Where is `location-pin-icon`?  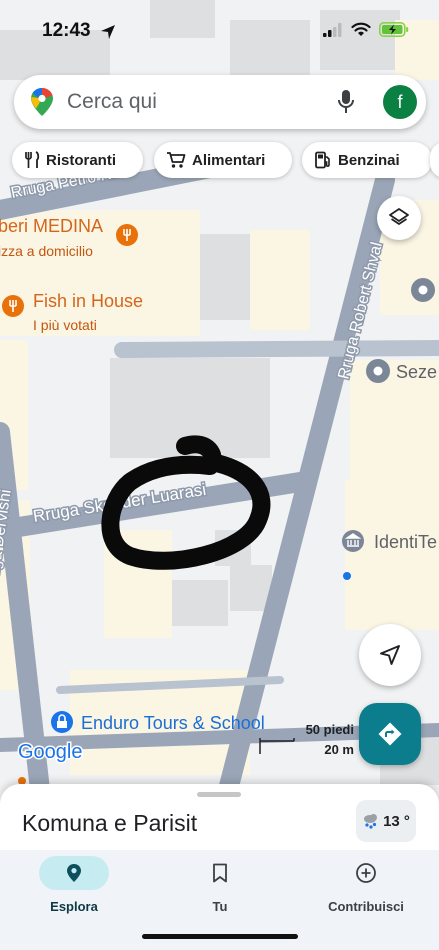
location-pin-icon is located at coordinates (74, 873).